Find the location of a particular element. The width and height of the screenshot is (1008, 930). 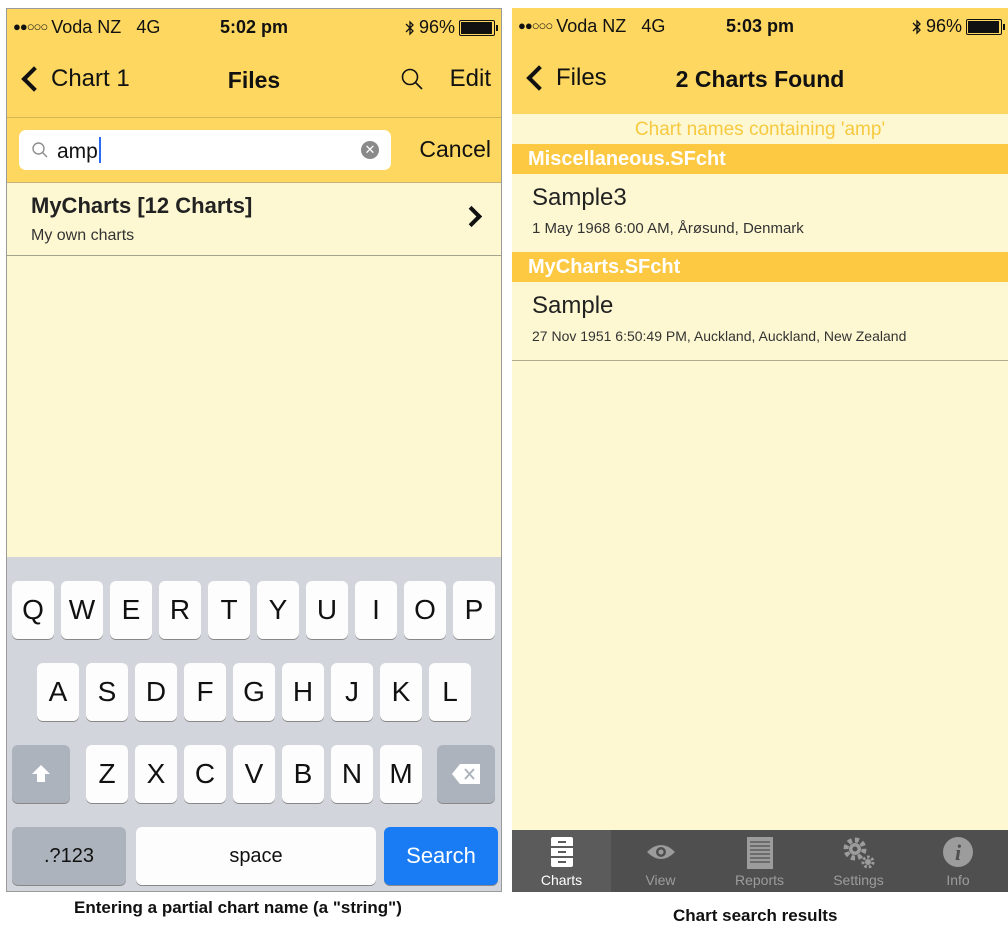

key-f: F is located at coordinates (205, 692).